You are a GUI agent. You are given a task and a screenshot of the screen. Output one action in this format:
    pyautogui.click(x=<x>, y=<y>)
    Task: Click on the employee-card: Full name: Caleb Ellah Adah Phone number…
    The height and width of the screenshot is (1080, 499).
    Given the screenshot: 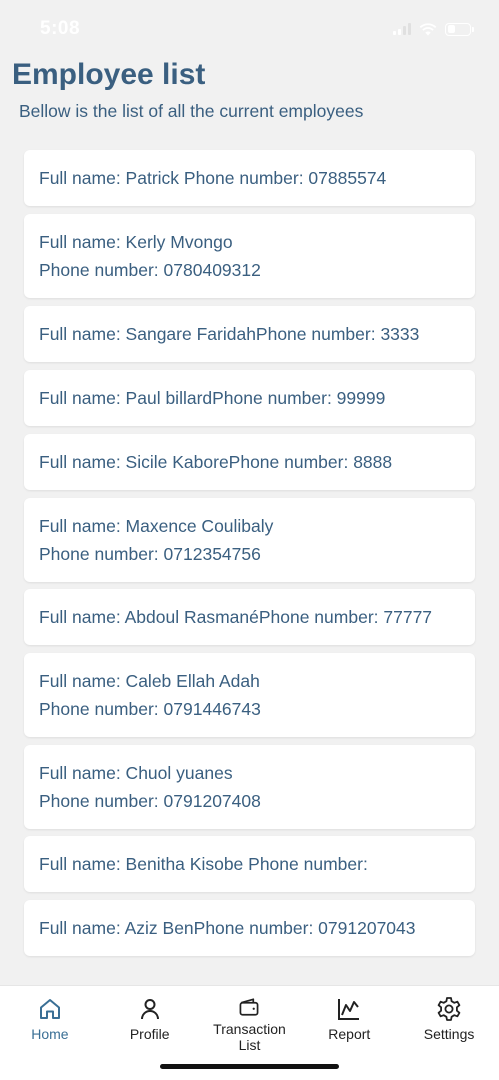 What is the action you would take?
    pyautogui.click(x=249, y=695)
    